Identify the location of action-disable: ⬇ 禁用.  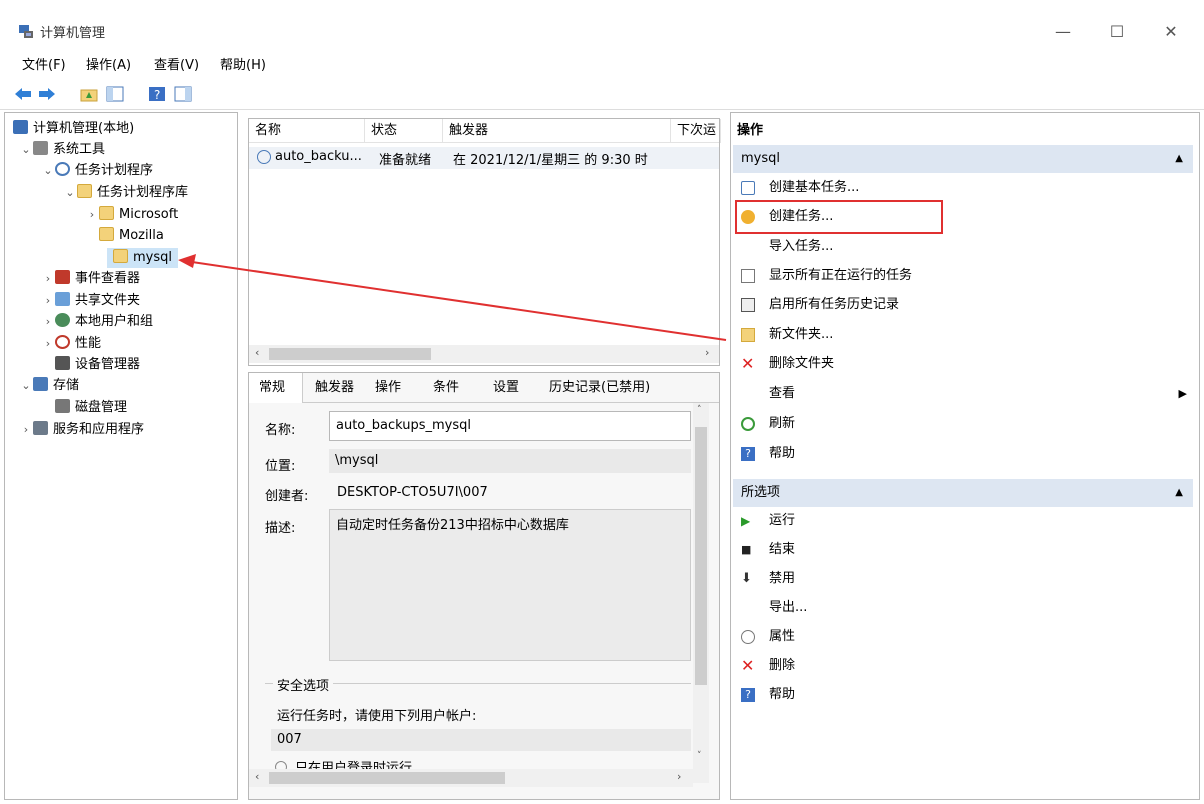
(964, 579).